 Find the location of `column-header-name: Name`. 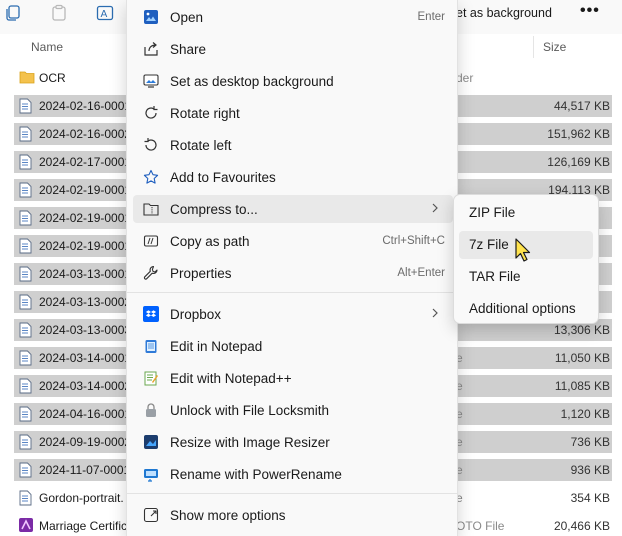

column-header-name: Name is located at coordinates (47, 47).